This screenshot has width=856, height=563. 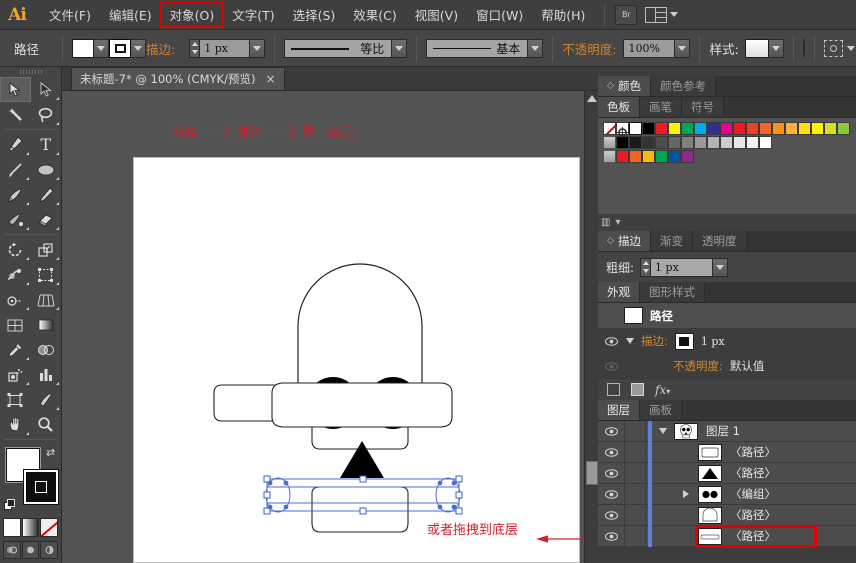 What do you see at coordinates (592, 98) in the screenshot?
I see `scroll-up-arrow-icon` at bounding box center [592, 98].